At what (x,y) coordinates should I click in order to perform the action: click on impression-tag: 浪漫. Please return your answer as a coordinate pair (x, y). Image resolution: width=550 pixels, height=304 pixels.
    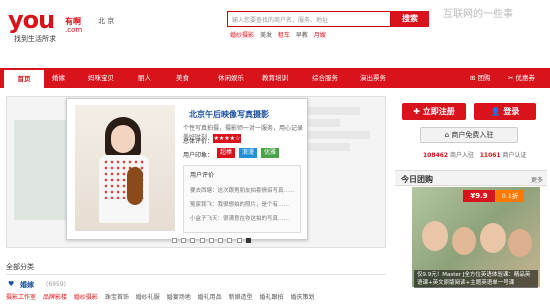
    Looking at the image, I should click on (248, 153).